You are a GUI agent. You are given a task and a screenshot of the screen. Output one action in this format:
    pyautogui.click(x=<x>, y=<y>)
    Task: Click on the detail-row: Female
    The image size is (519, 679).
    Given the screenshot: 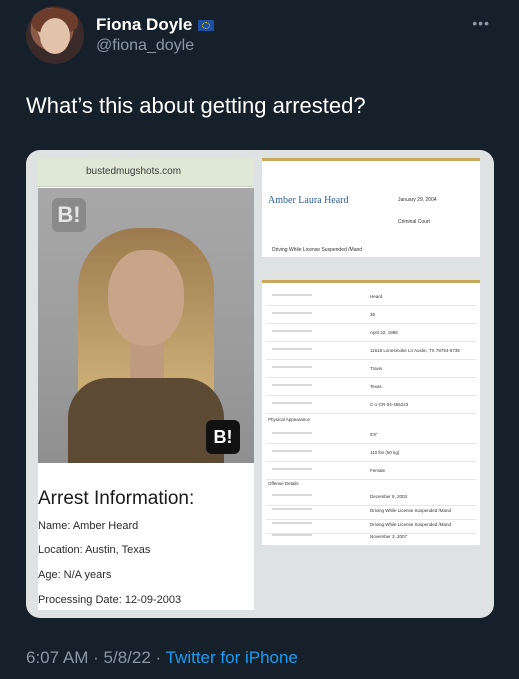 What is the action you would take?
    pyautogui.click(x=371, y=471)
    